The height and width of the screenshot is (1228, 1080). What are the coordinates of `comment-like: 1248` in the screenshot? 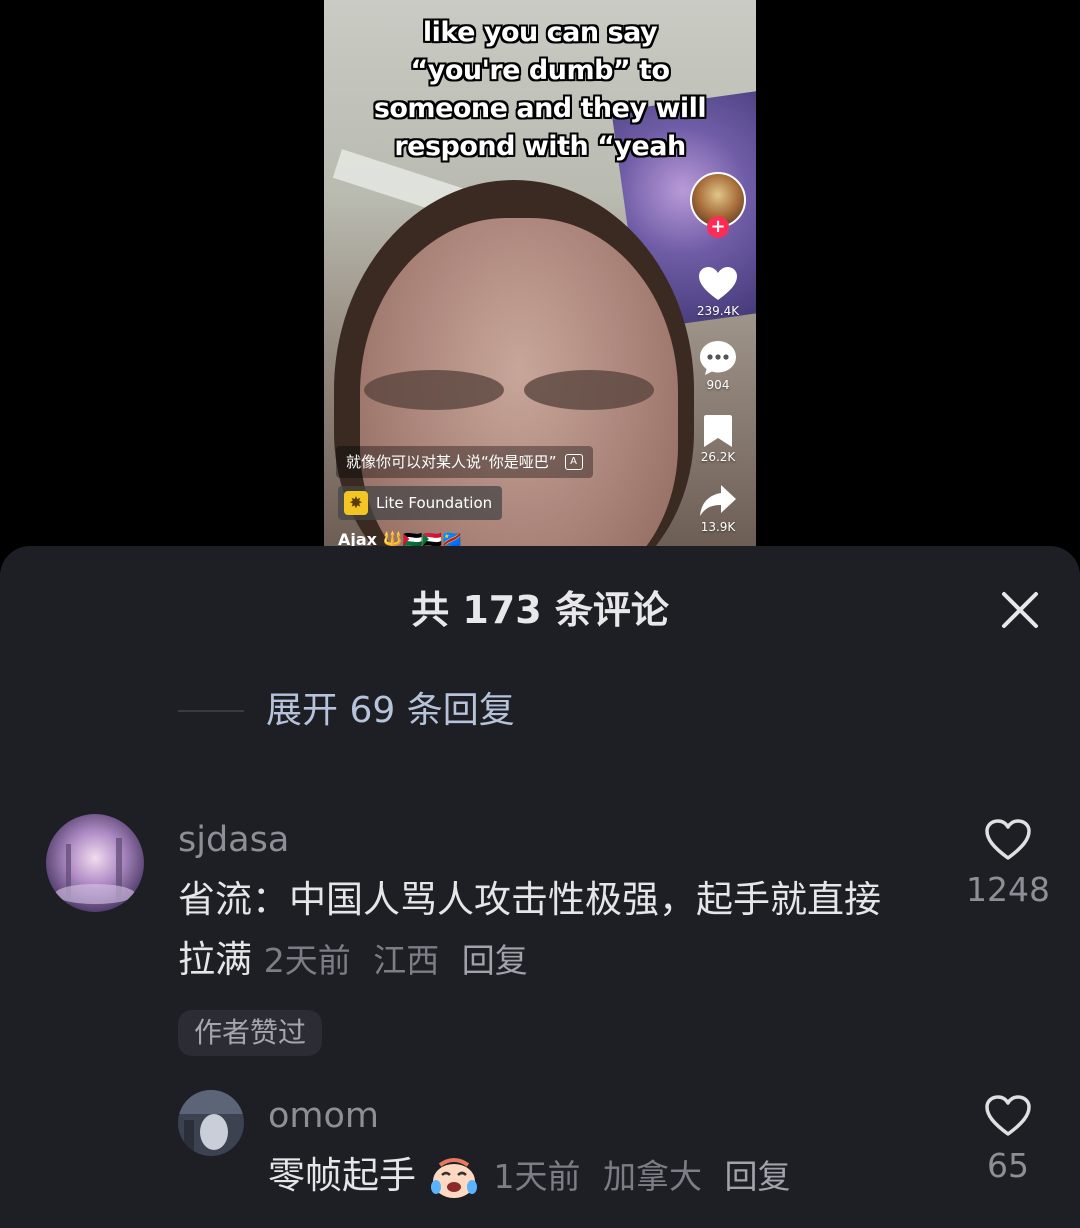 It's located at (1008, 863).